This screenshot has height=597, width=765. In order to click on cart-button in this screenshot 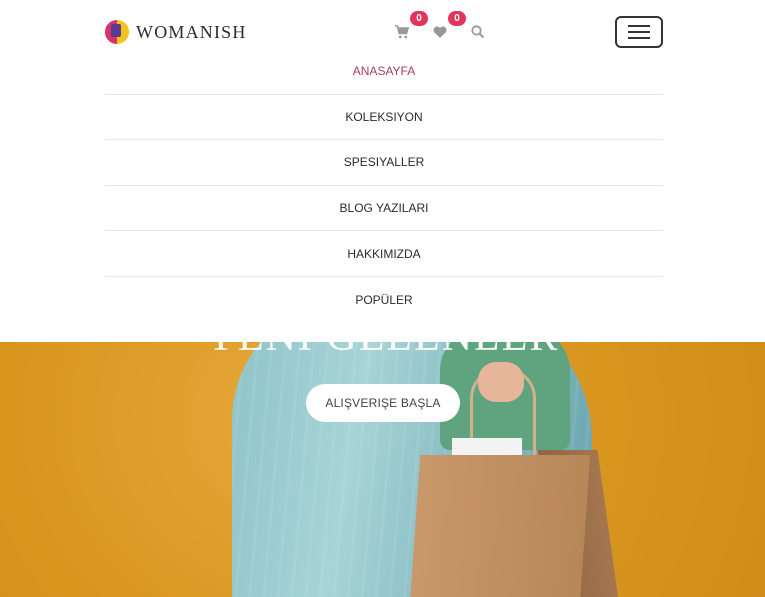, I will do `click(404, 33)`.